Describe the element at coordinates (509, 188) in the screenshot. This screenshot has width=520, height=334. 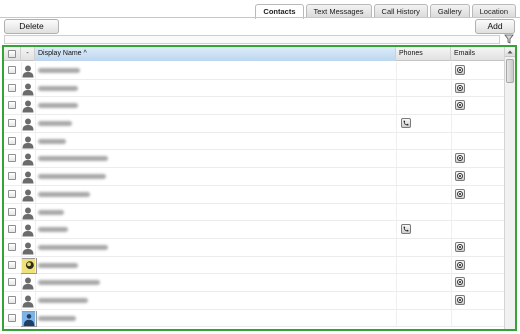
I see `vertical-scrollbar` at that location.